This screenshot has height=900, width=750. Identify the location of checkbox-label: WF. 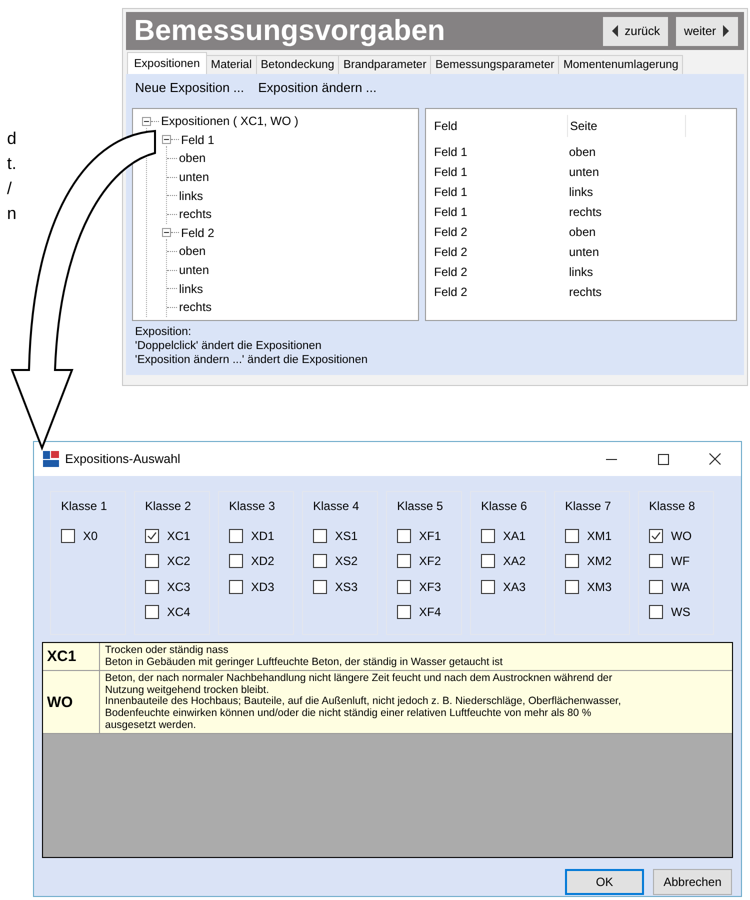
(680, 561).